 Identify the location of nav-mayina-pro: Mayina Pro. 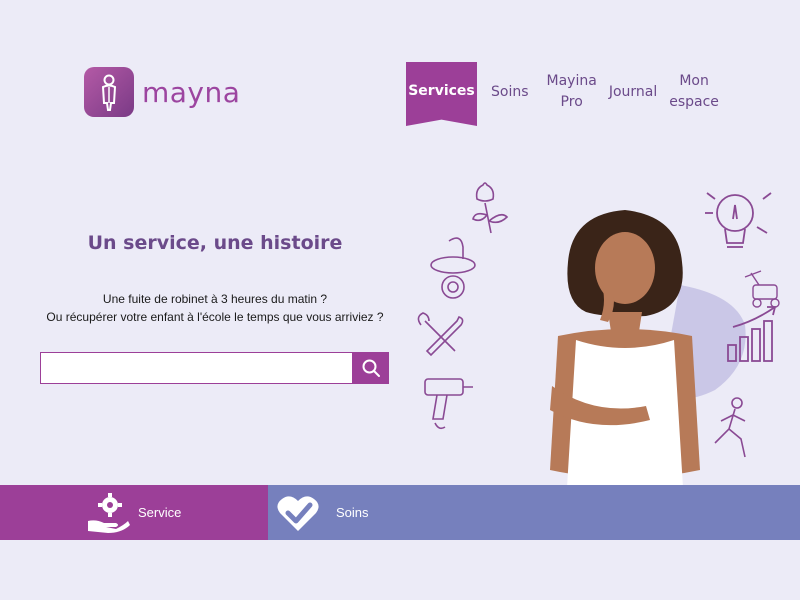
(572, 92).